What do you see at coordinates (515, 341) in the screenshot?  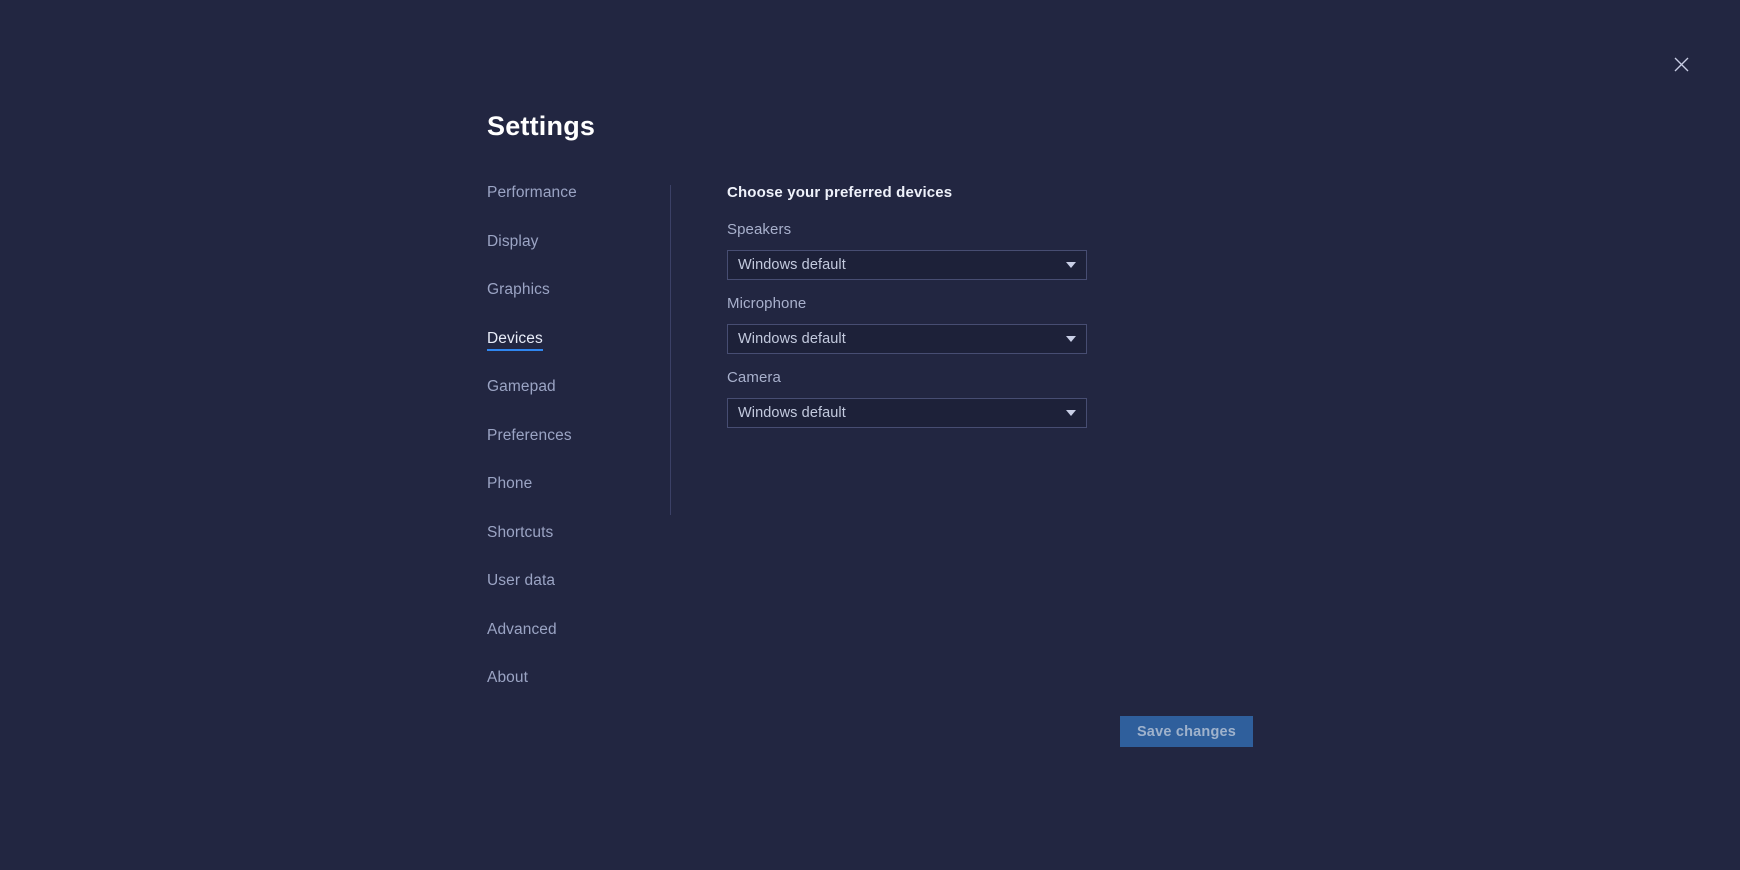 I see `sidebar-item-devices: Devices` at bounding box center [515, 341].